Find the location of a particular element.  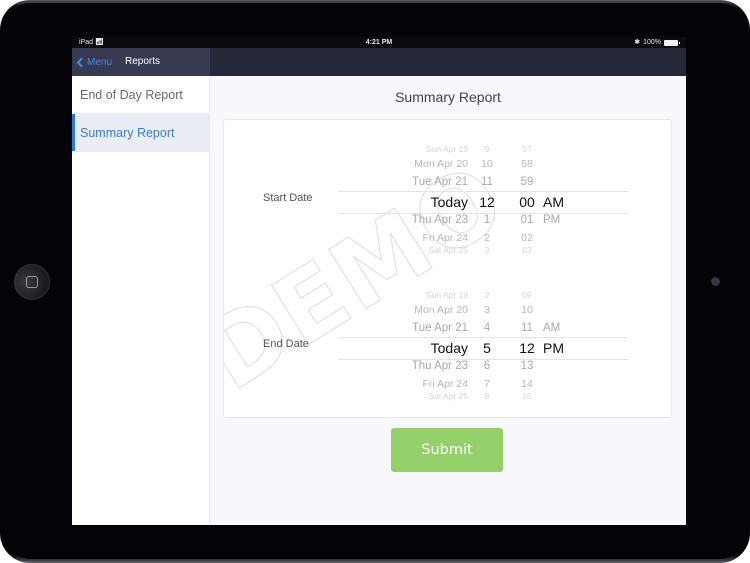

status-bar: iPad 📶︎ 4:21 PM ✱ 100% is located at coordinates (379, 42).